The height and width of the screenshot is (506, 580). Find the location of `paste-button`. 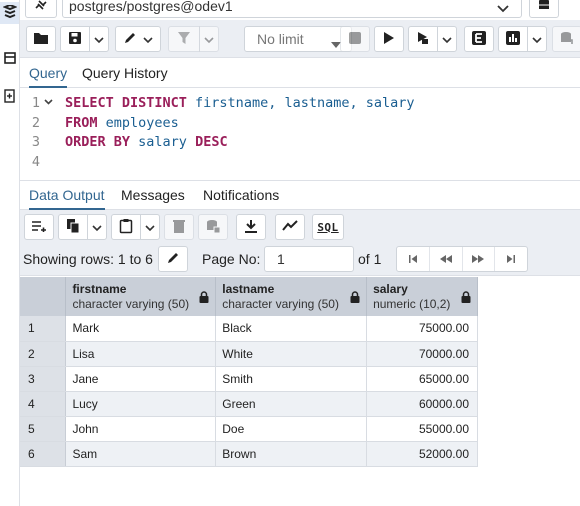

paste-button is located at coordinates (126, 227).